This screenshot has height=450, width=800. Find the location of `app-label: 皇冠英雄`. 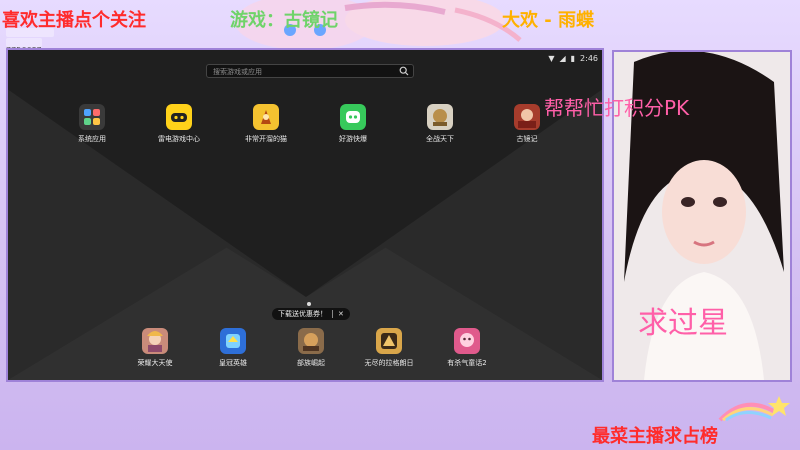

app-label: 皇冠英雄 is located at coordinates (233, 363).